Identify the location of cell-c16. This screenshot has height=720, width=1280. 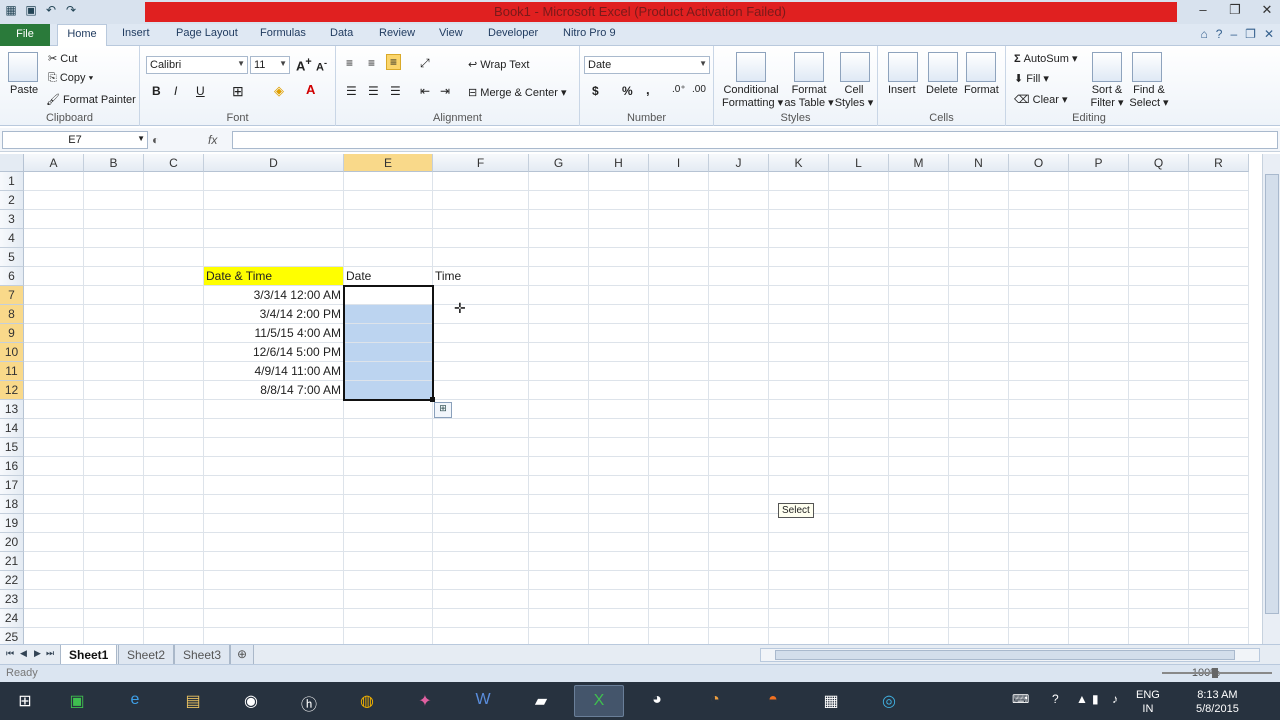
(174, 466).